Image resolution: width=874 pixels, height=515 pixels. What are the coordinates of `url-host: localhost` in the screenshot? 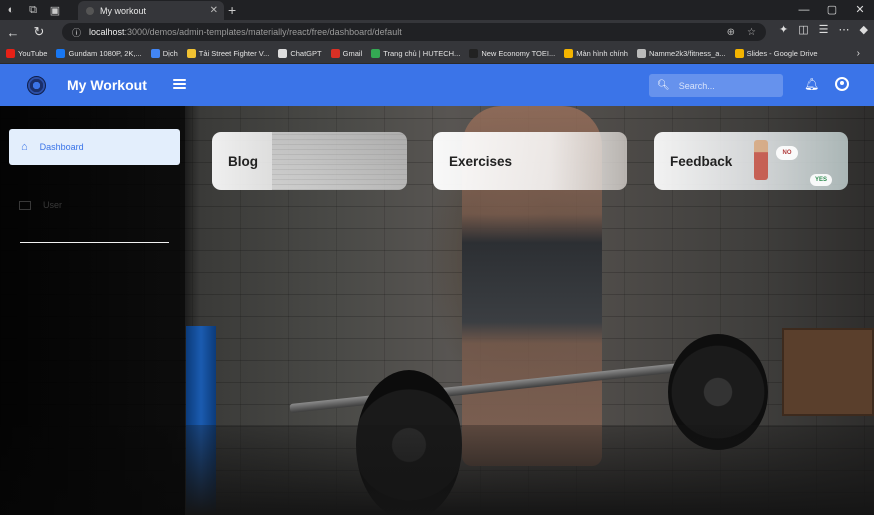 It's located at (107, 32).